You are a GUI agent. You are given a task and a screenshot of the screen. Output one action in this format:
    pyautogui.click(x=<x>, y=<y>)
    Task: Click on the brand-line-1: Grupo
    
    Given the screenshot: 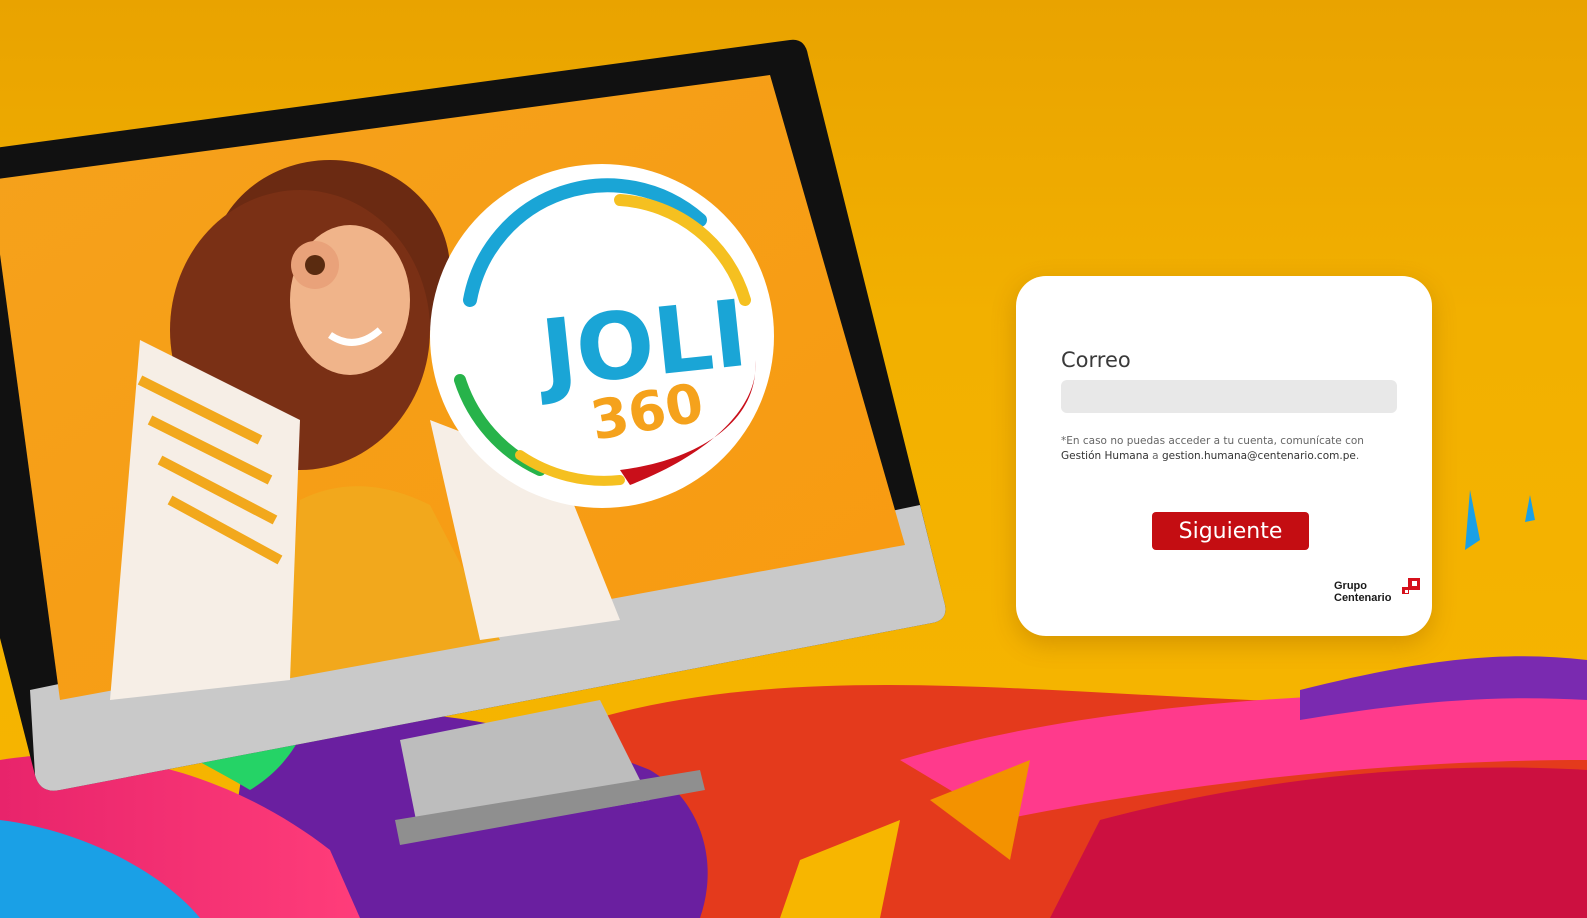 What is the action you would take?
    pyautogui.click(x=1350, y=586)
    